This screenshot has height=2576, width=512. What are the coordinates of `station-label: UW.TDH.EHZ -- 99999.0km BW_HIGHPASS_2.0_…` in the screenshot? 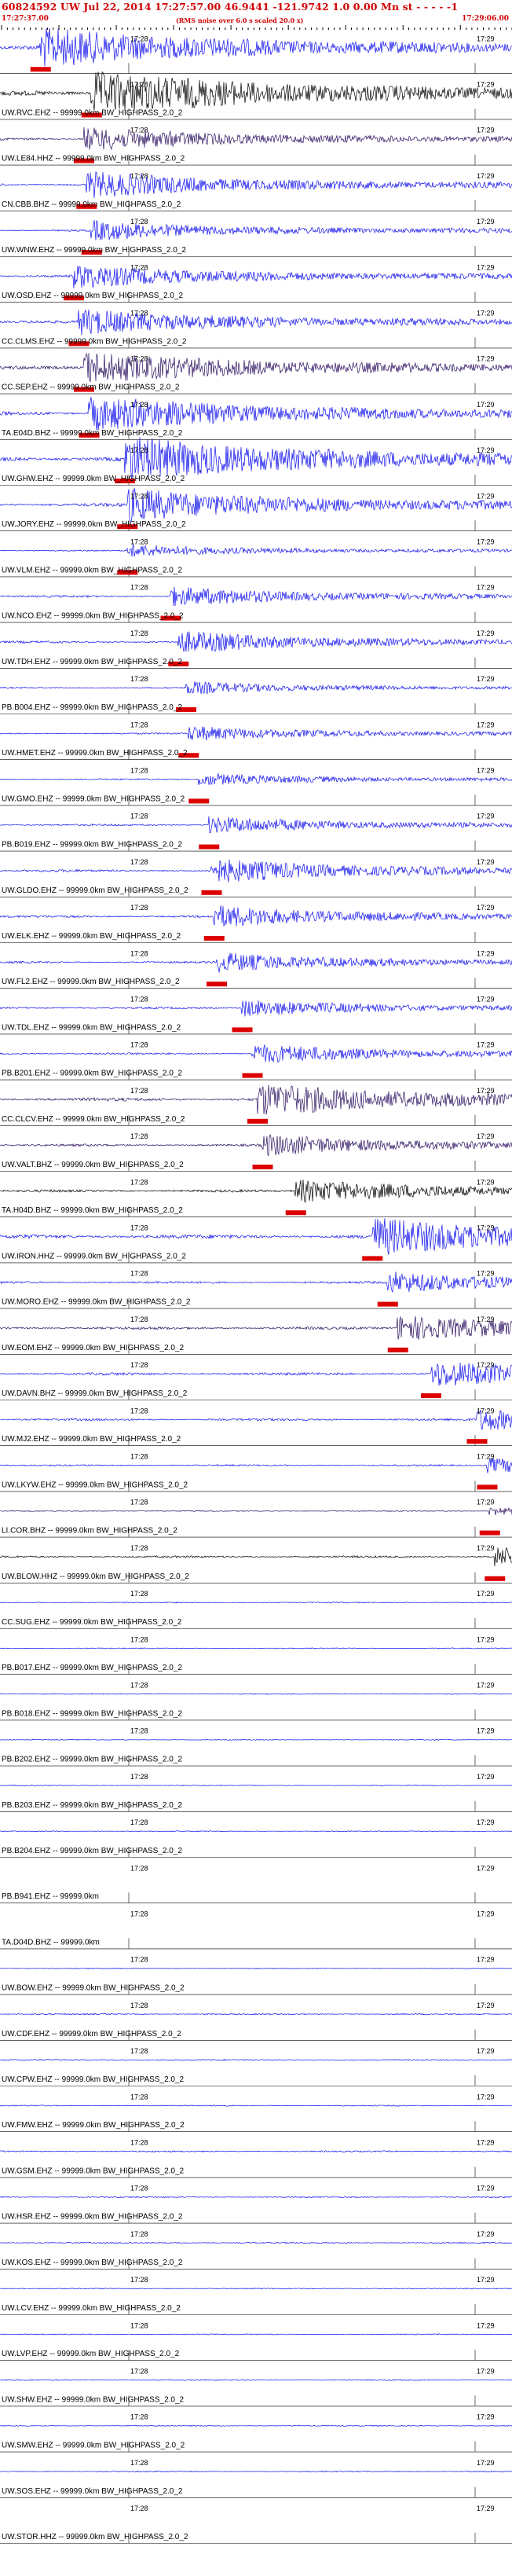 It's located at (92, 662).